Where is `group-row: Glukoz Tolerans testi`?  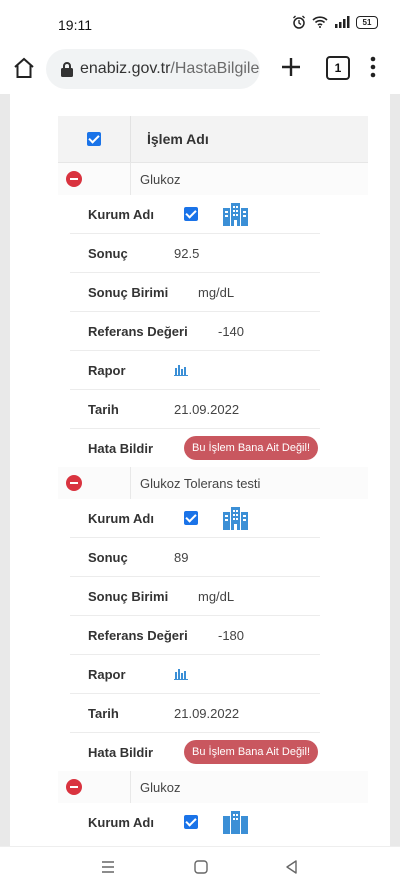
group-row: Glukoz Tolerans testi is located at coordinates (213, 483).